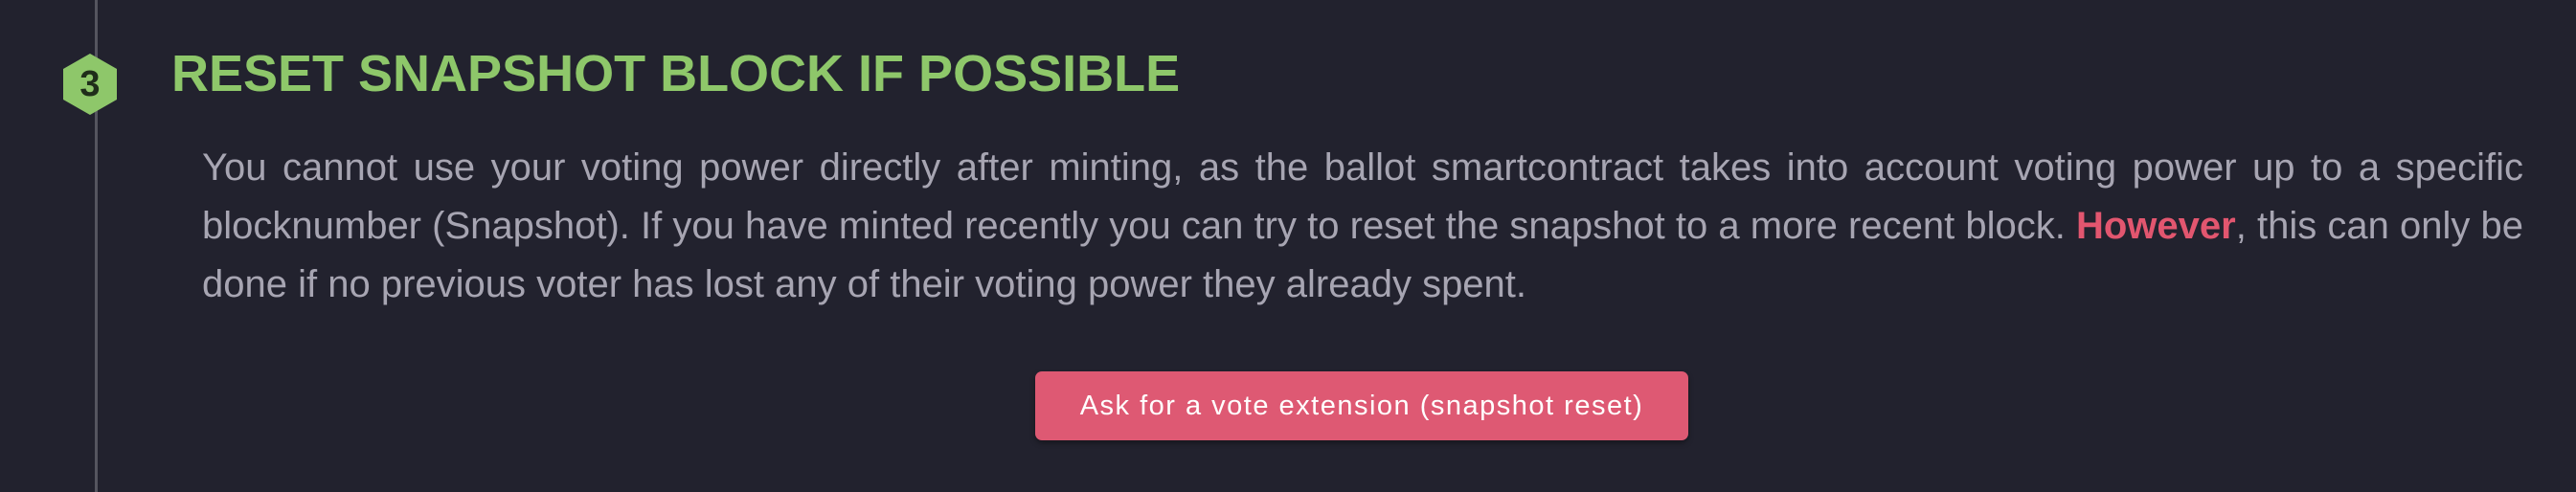  Describe the element at coordinates (2155, 226) in the screenshot. I see `warning-highlight: However` at that location.